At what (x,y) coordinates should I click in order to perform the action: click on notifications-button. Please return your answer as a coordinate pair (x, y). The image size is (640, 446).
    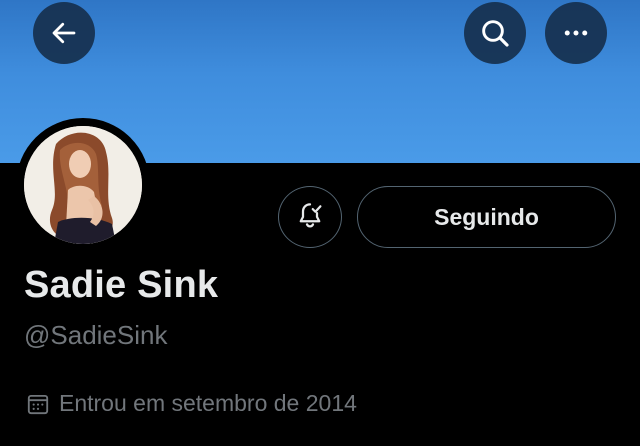
    Looking at the image, I should click on (310, 217).